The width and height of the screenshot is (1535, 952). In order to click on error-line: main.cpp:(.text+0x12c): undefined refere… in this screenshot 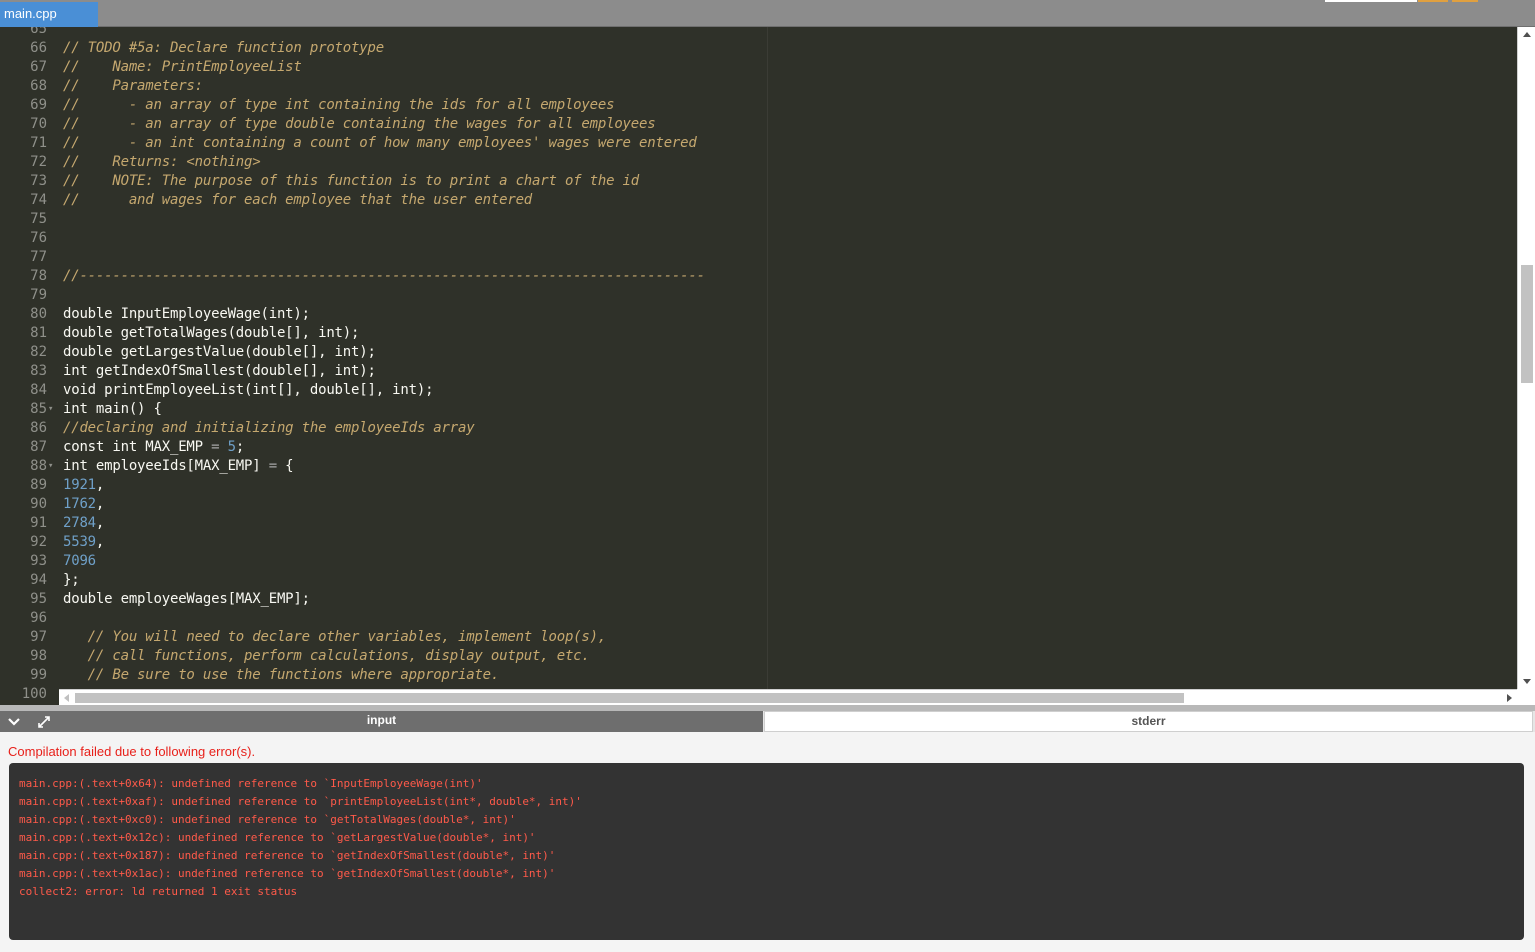, I will do `click(277, 837)`.